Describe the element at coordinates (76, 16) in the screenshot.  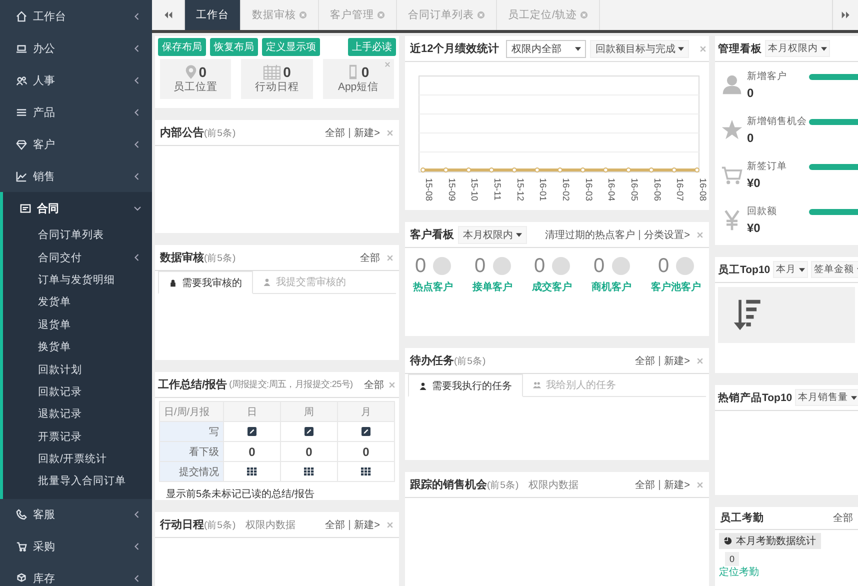
I see `sidebar-item: 工作台` at that location.